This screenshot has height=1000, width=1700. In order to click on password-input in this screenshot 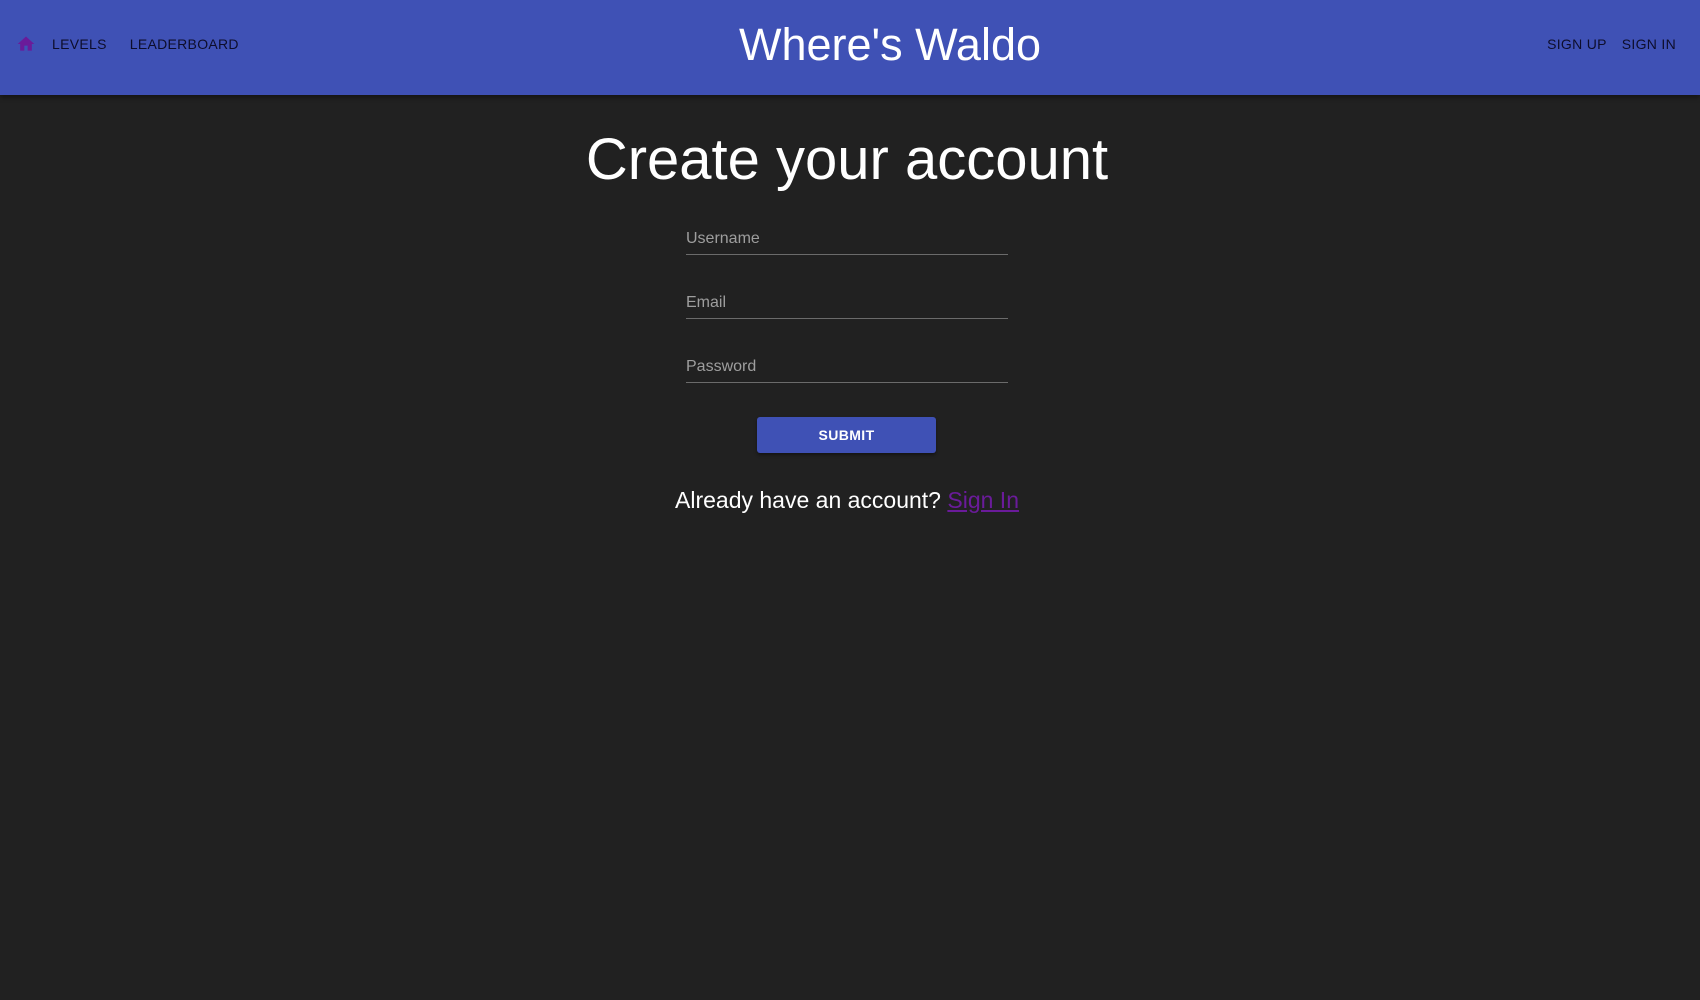, I will do `click(847, 362)`.